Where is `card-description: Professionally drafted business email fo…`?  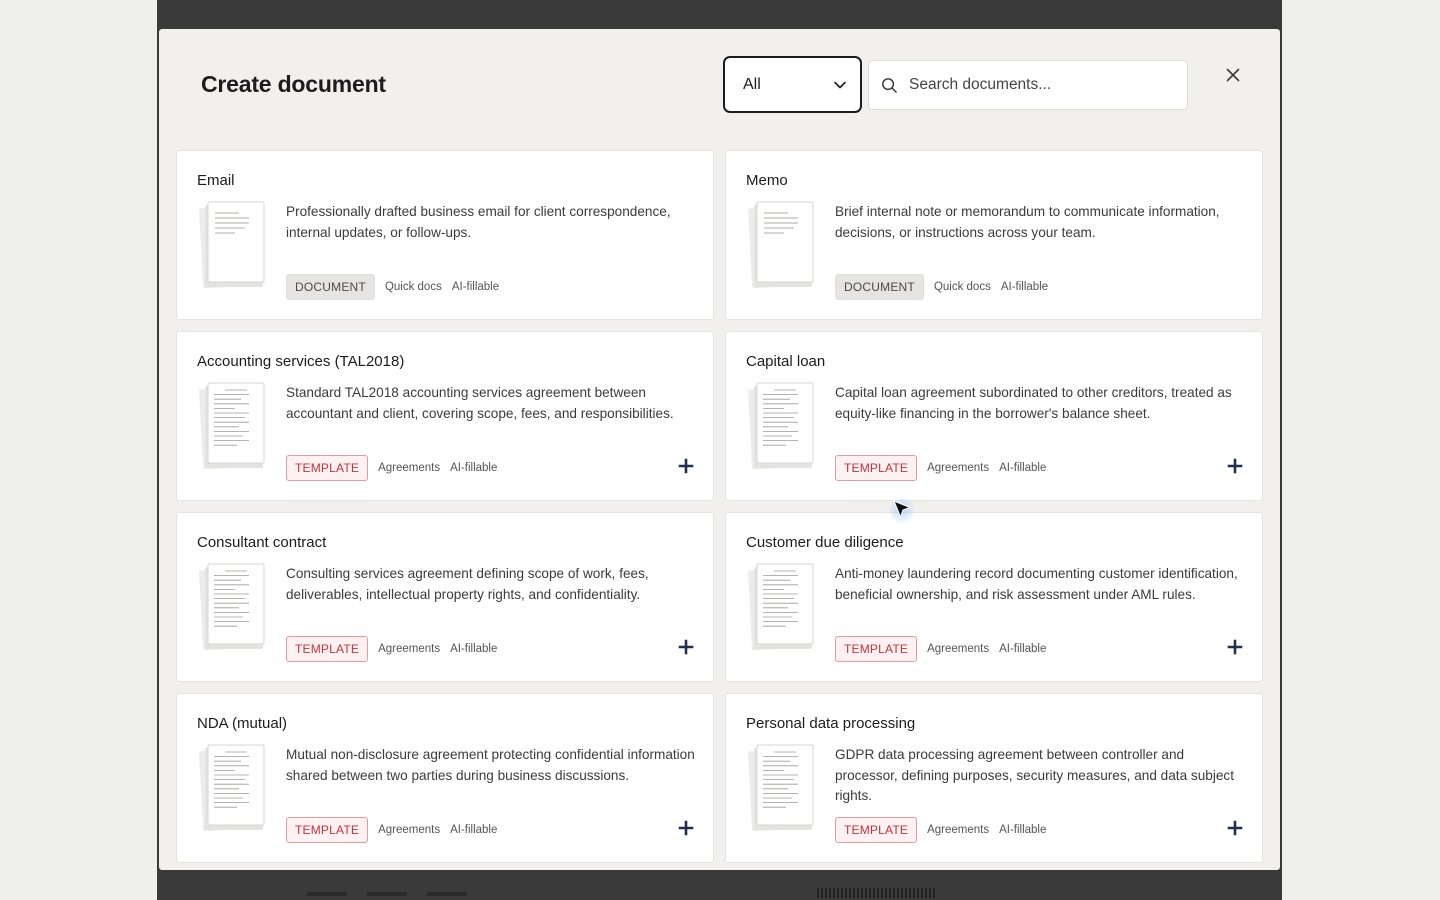
card-description: Professionally drafted business email fo… is located at coordinates (478, 222).